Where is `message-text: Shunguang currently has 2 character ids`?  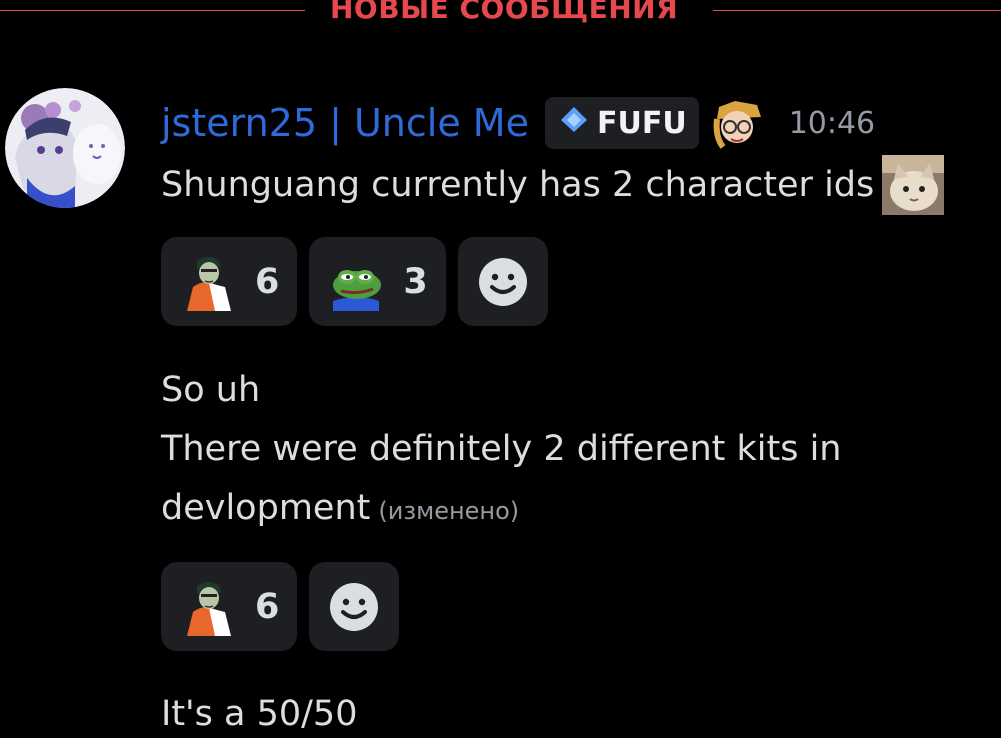
message-text: Shunguang currently has 2 character ids is located at coordinates (518, 185).